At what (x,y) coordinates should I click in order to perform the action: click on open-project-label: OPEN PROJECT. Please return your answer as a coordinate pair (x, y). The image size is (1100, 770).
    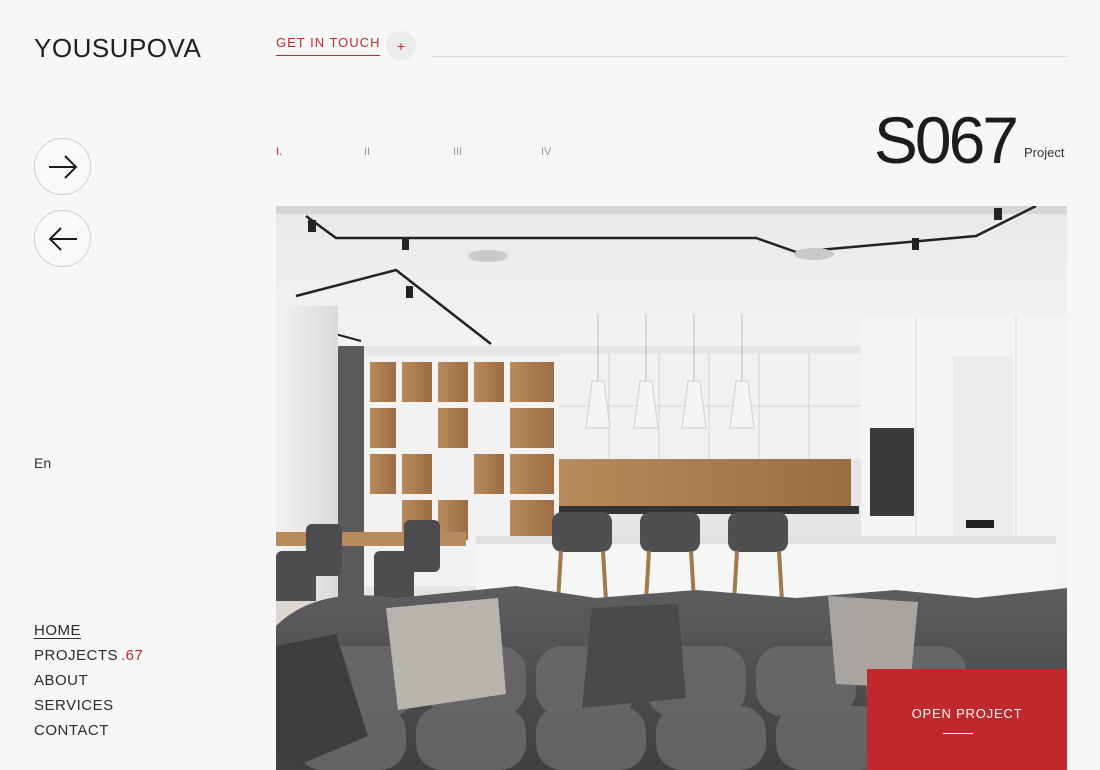
    Looking at the image, I should click on (967, 713).